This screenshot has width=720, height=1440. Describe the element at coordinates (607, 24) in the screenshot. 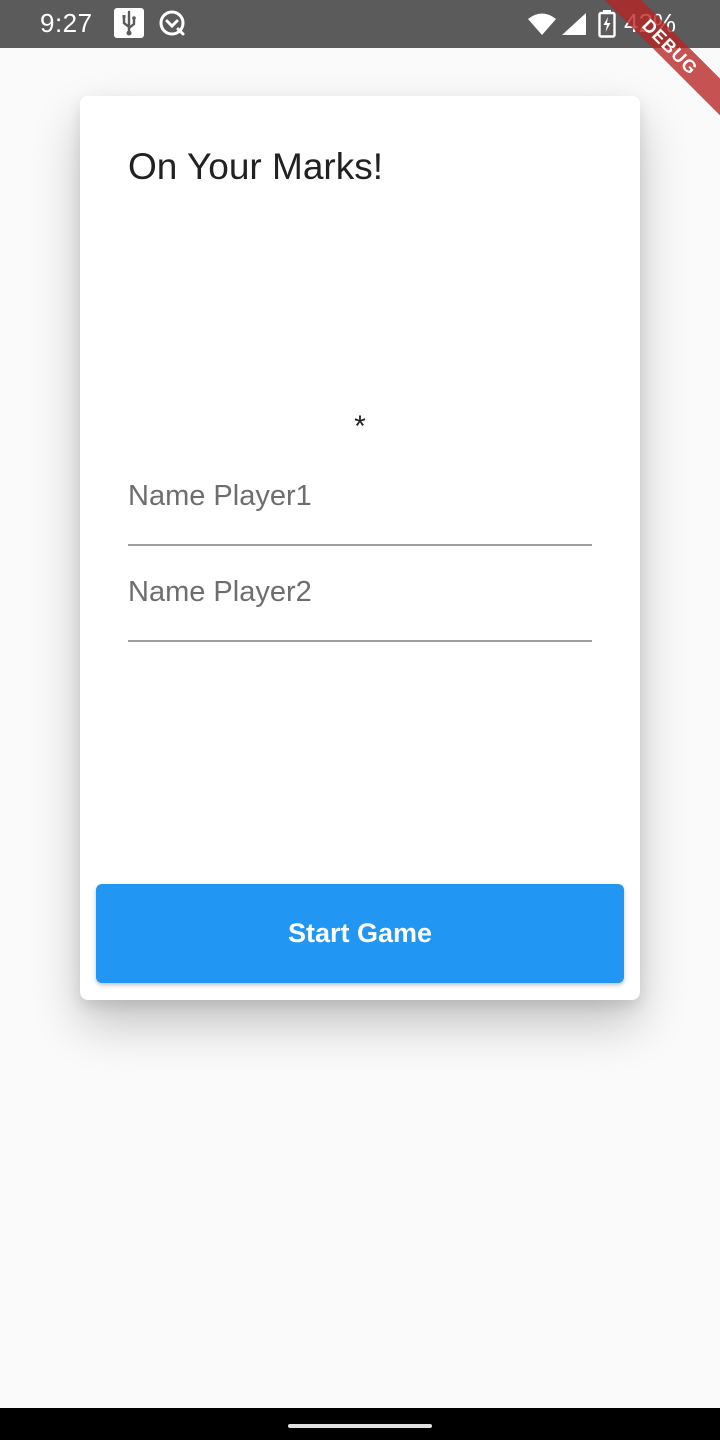

I see `battery-charging-icon` at that location.